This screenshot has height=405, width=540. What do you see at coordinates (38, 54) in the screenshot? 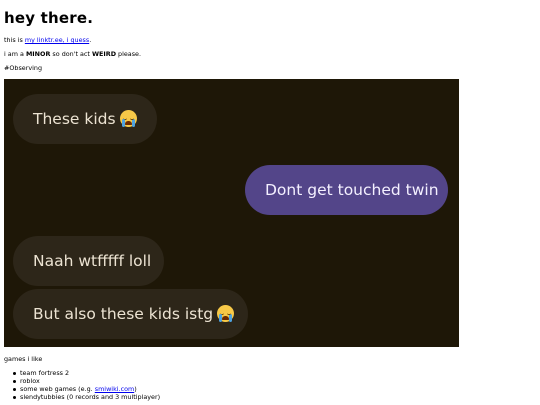
I see `minor-bold: MINOR` at bounding box center [38, 54].